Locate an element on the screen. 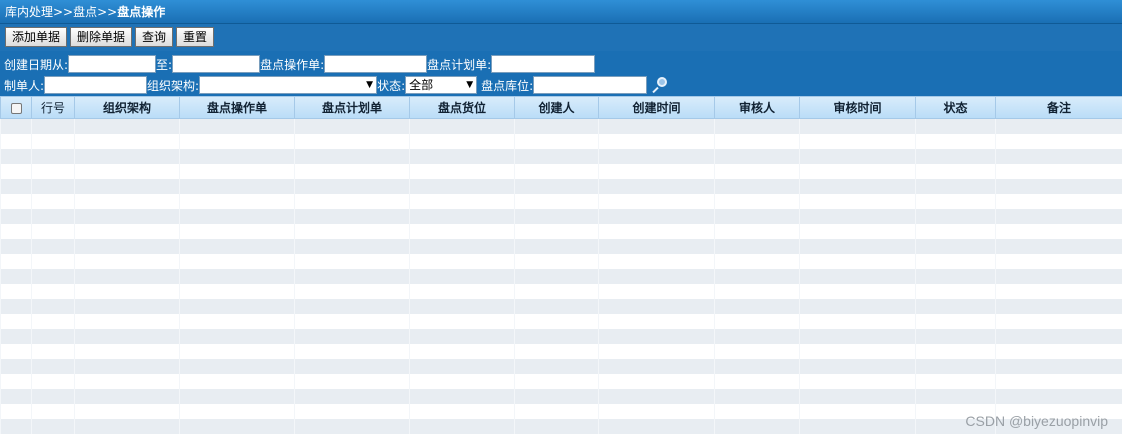 The image size is (1122, 439). plan-no-label: 盘点计划单: is located at coordinates (459, 64).